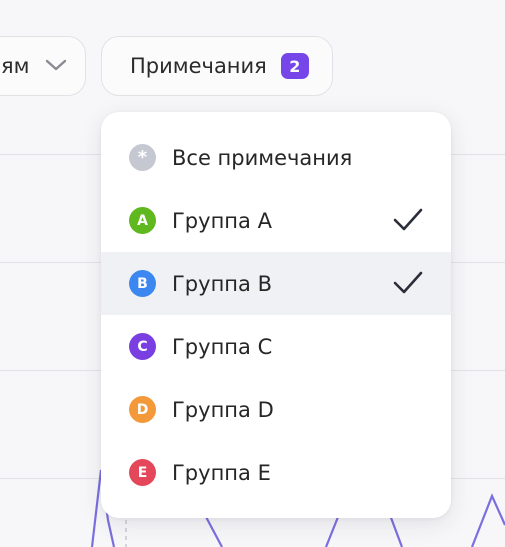 The image size is (505, 547). I want to click on menu-item-group-e: E Группа E, so click(276, 472).